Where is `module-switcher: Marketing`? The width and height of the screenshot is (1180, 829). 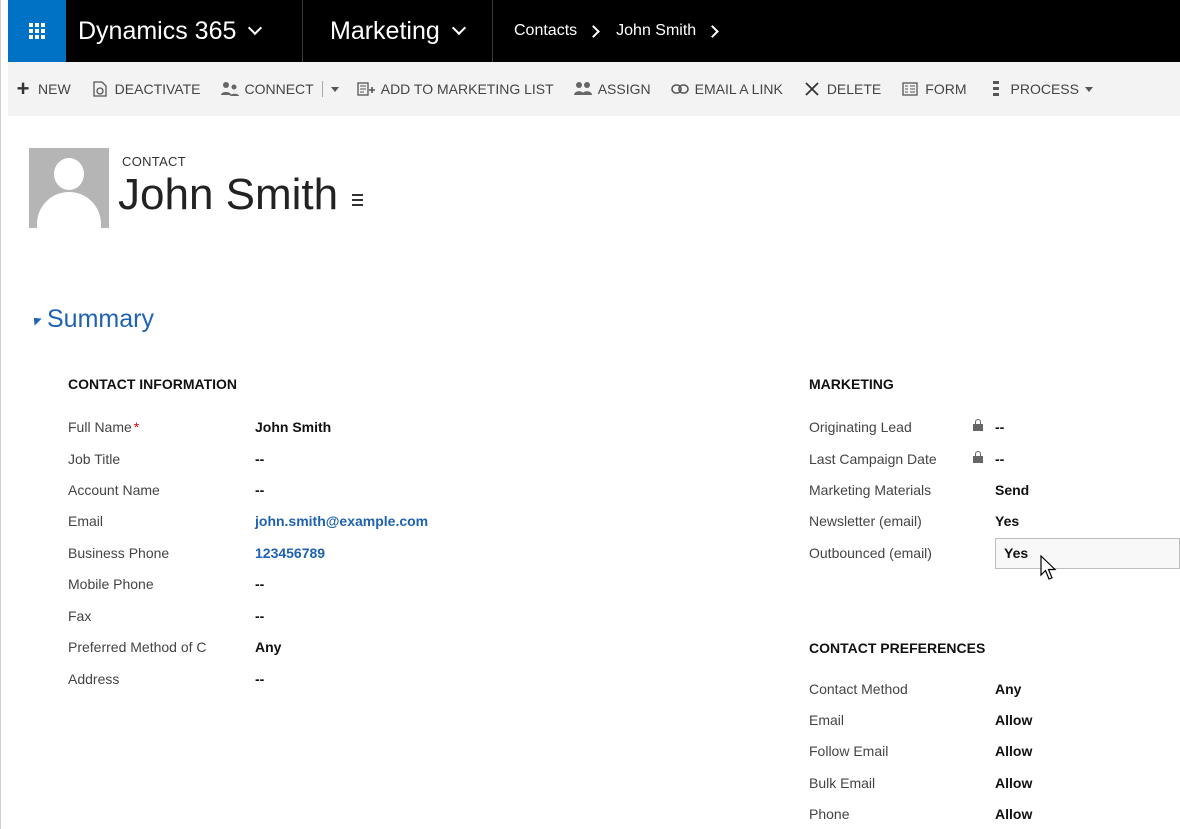 module-switcher: Marketing is located at coordinates (398, 31).